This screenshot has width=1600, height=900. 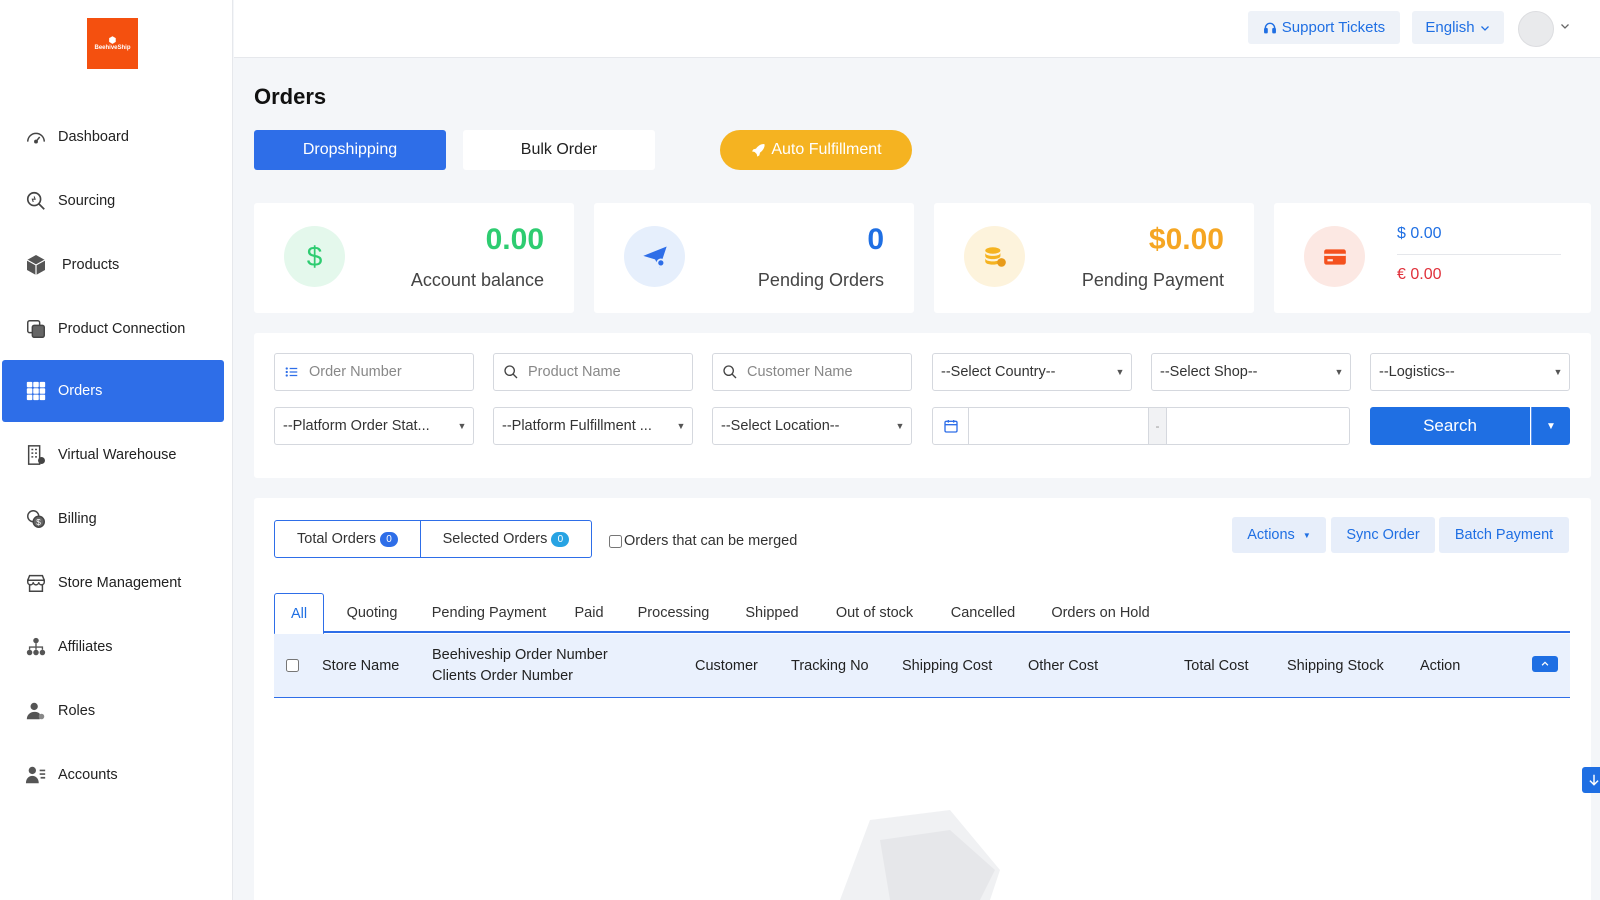 What do you see at coordinates (874, 613) in the screenshot?
I see `tab-out-of-stock: Out of stock` at bounding box center [874, 613].